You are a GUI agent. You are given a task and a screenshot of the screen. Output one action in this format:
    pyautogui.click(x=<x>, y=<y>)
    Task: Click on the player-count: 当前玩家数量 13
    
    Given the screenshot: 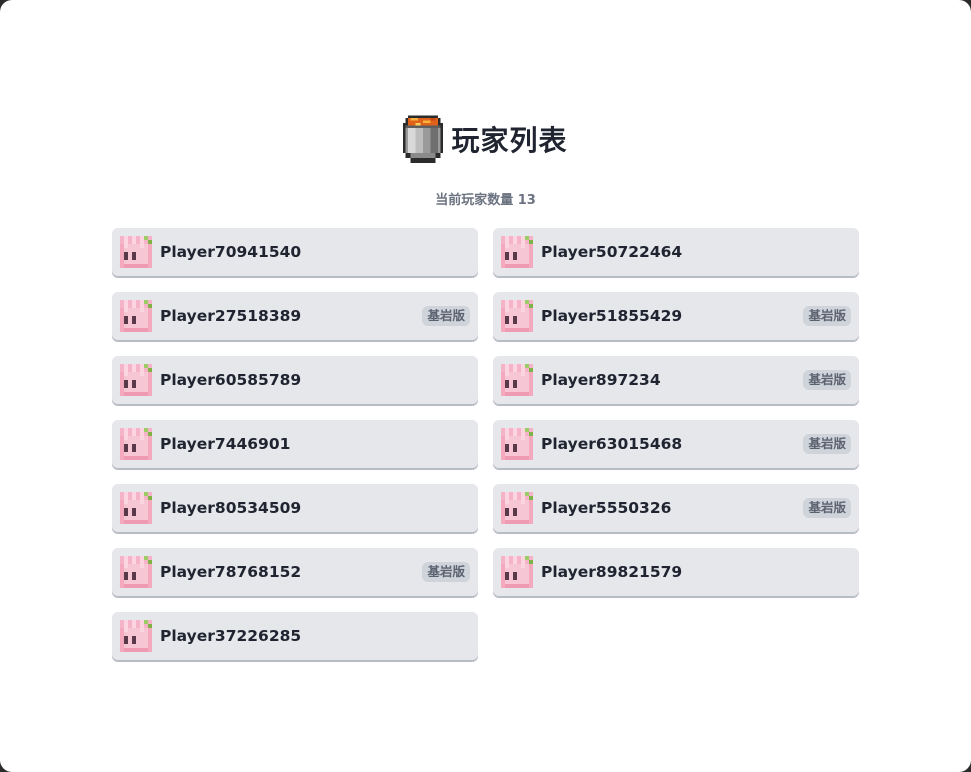 What is the action you would take?
    pyautogui.click(x=485, y=200)
    